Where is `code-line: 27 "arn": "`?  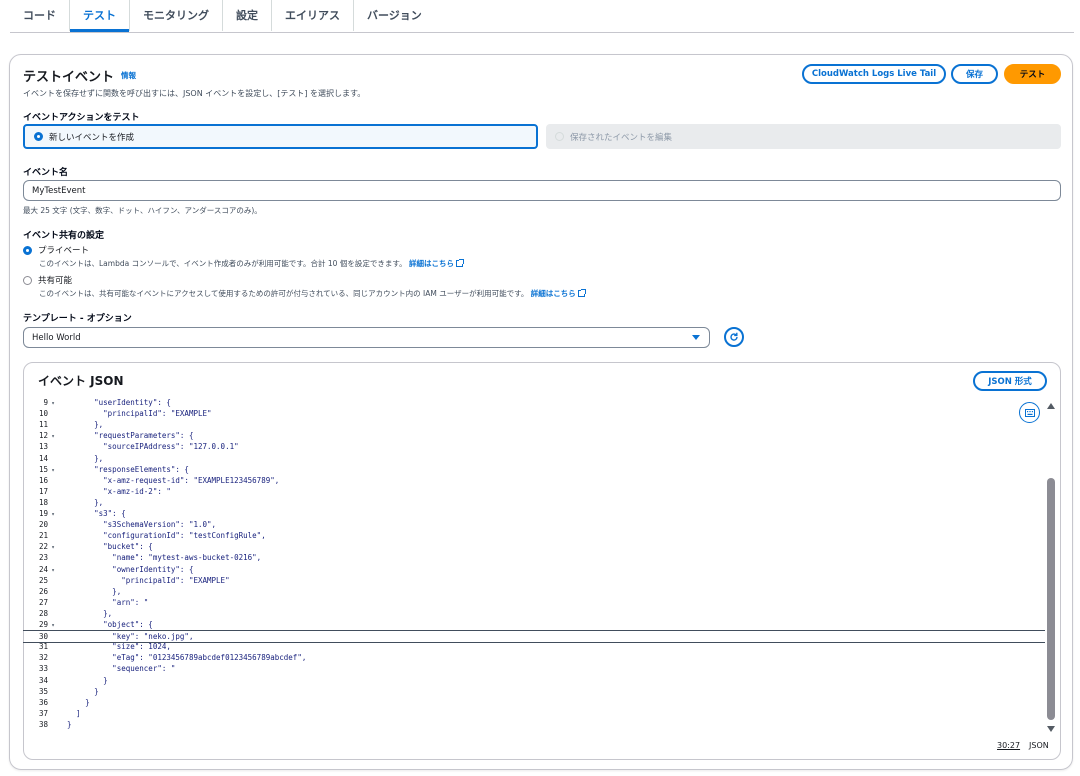
code-line: 27 "arn": " is located at coordinates (534, 602).